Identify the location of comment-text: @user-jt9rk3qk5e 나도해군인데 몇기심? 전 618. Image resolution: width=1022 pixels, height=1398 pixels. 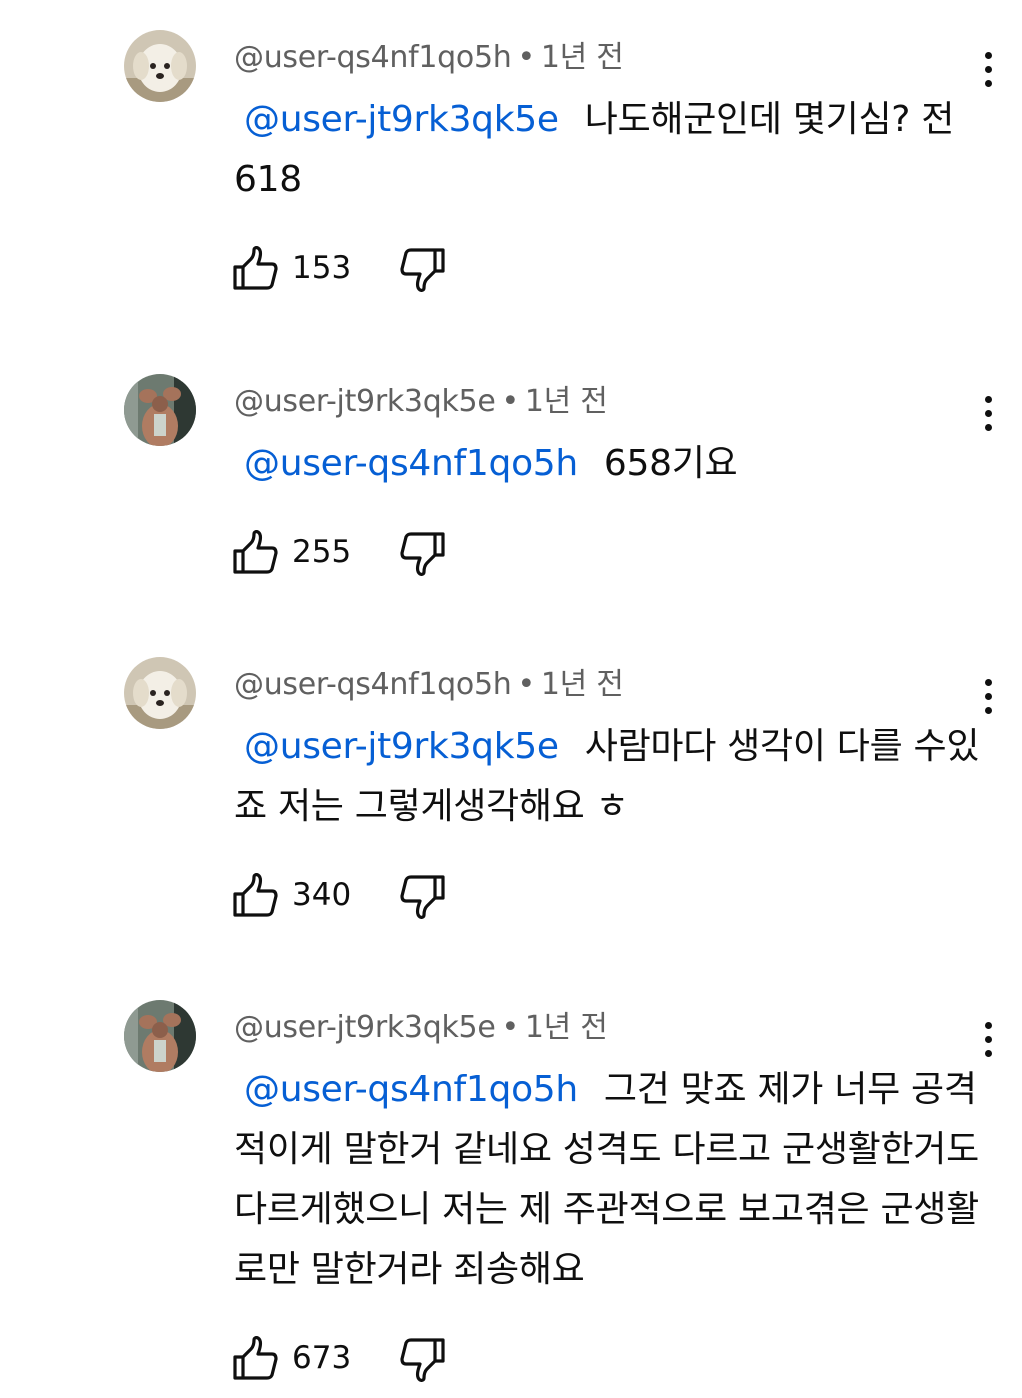
(614, 150).